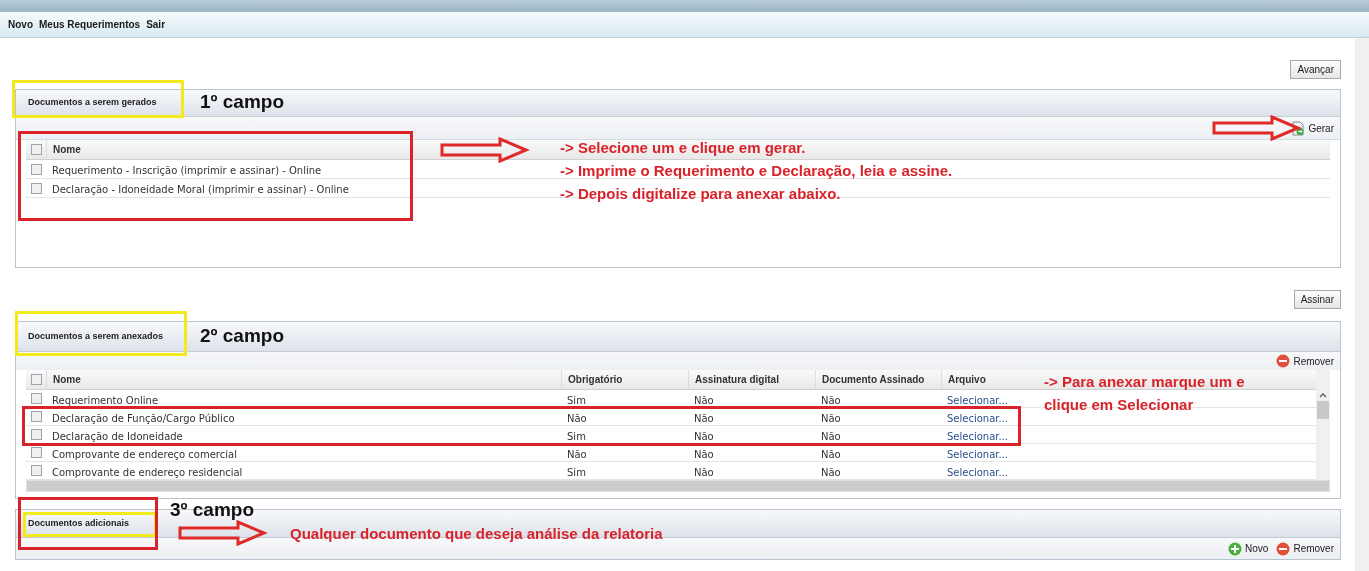 The width and height of the screenshot is (1369, 571). What do you see at coordinates (1235, 548) in the screenshot?
I see `add-icon` at bounding box center [1235, 548].